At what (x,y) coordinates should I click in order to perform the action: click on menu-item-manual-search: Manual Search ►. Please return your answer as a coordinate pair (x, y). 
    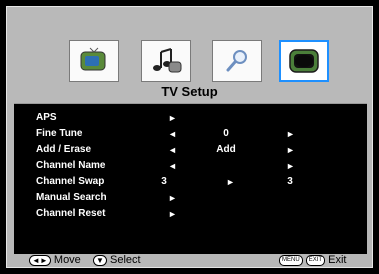
    Looking at the image, I should click on (190, 198).